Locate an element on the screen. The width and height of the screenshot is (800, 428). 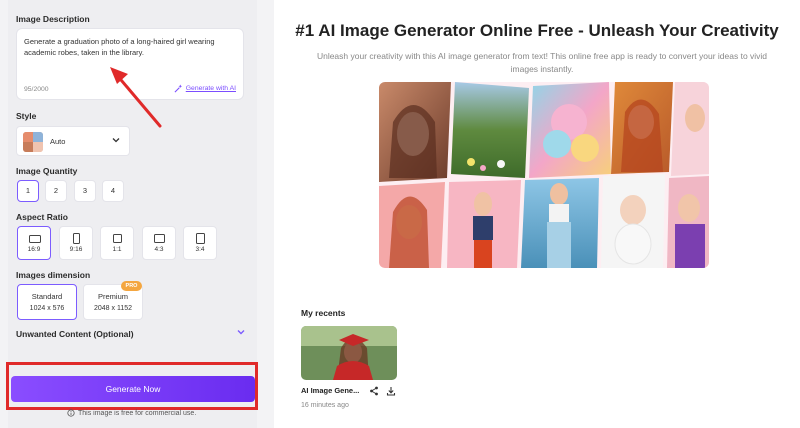
aspect-ratio-label: Aspect Ratio is located at coordinates (42, 217).